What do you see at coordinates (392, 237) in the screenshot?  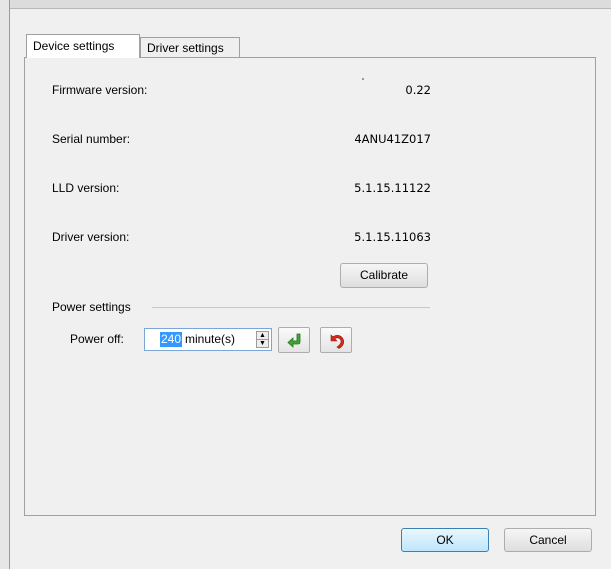 I see `driver-version-value: 5.1.15.11063` at bounding box center [392, 237].